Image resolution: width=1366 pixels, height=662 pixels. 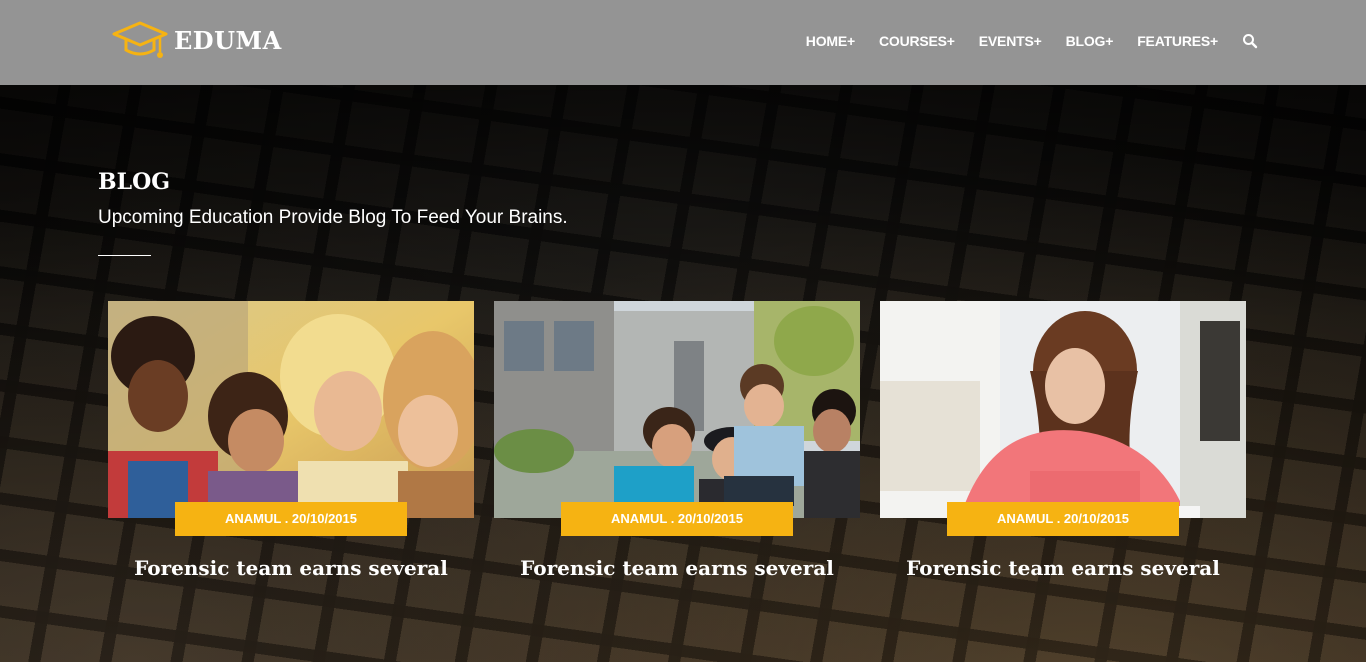 What do you see at coordinates (228, 40) in the screenshot?
I see `logo-text: EDUMA` at bounding box center [228, 40].